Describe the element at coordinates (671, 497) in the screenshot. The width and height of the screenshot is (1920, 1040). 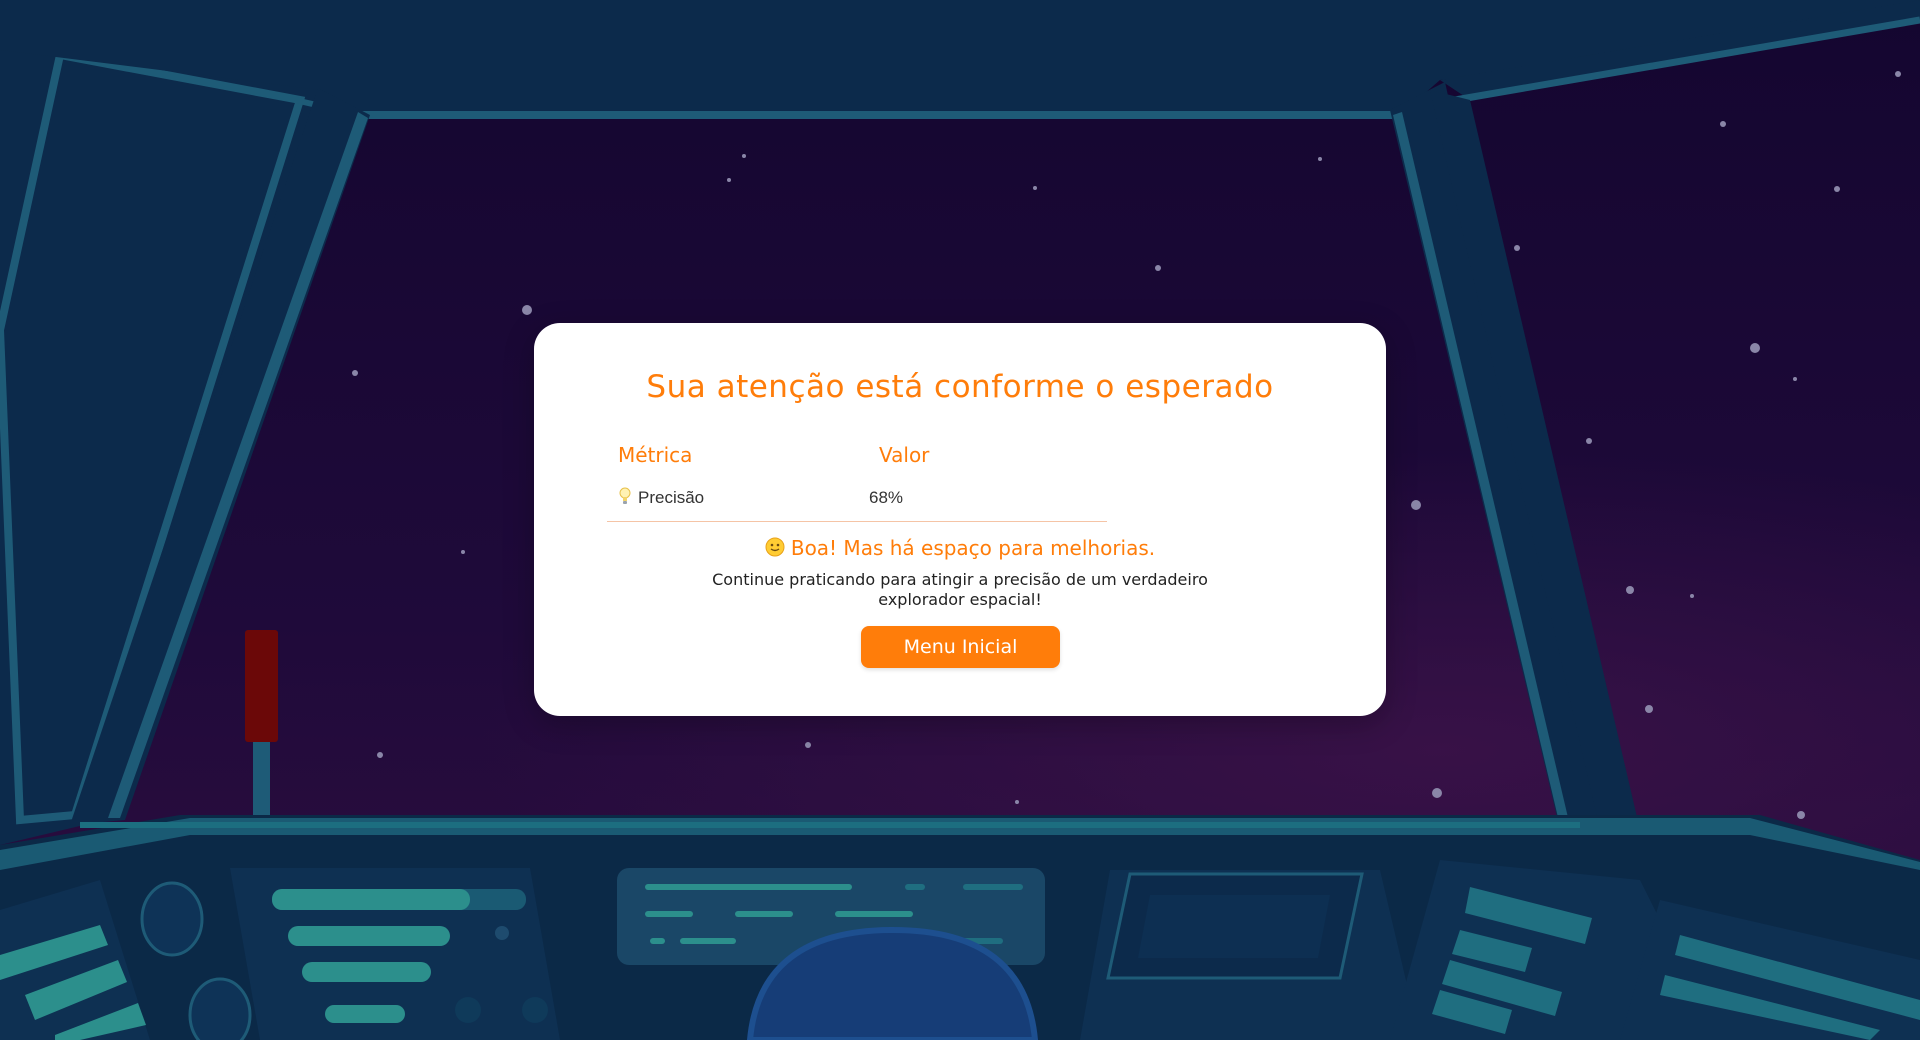
I see `metric-name: Precisão` at that location.